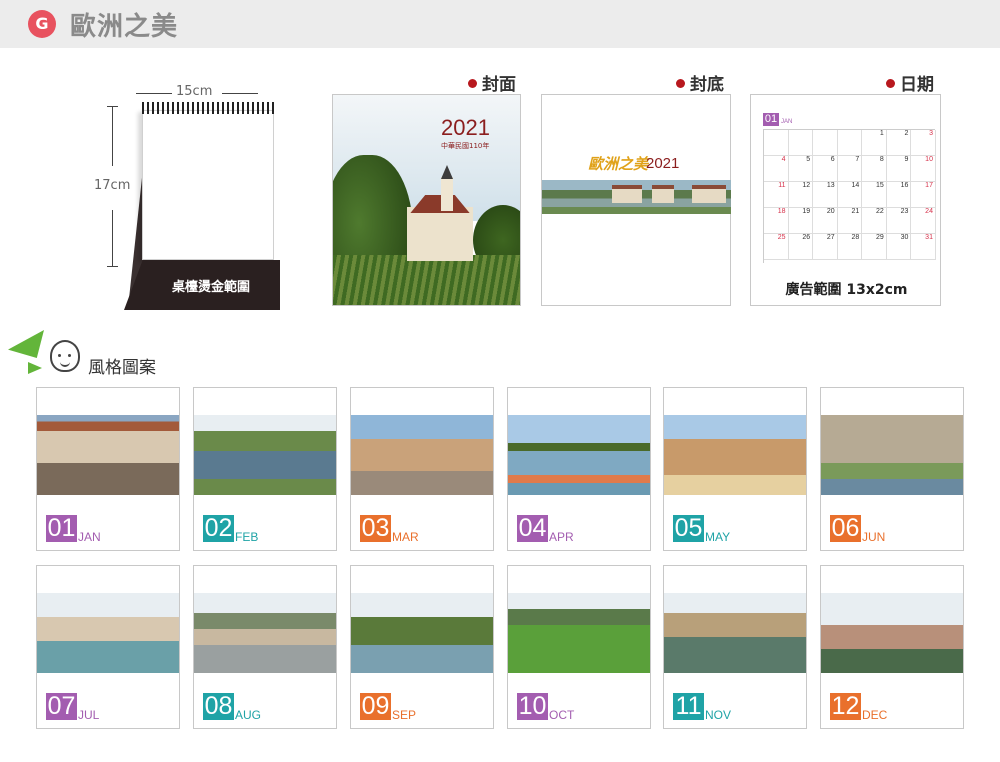 Image resolution: width=1000 pixels, height=762 pixels. Describe the element at coordinates (210, 287) in the screenshot. I see `base-print-area-label: 桌檯燙金範圍` at that location.